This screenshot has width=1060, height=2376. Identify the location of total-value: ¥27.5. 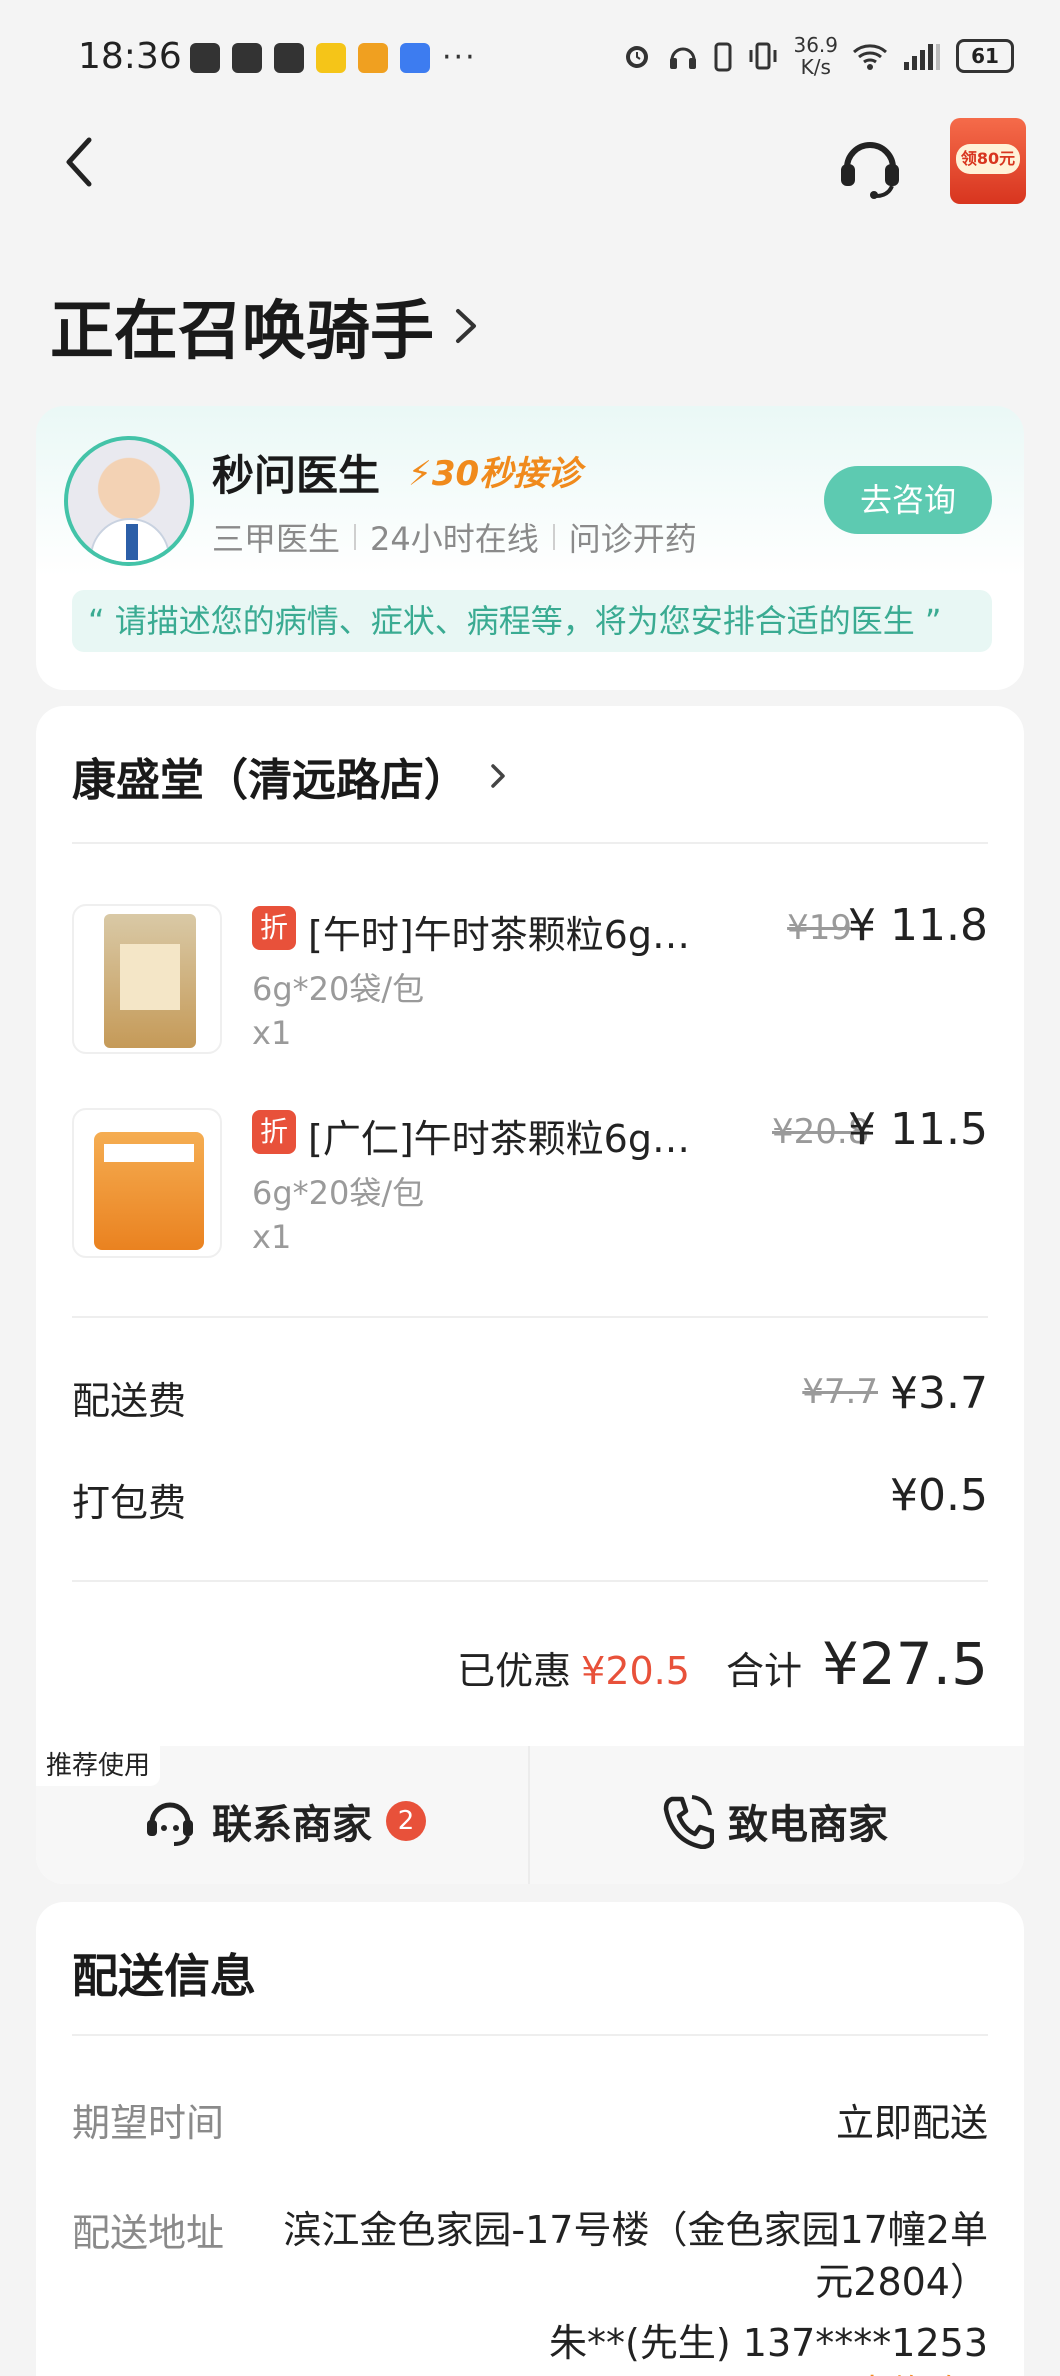
(905, 1664).